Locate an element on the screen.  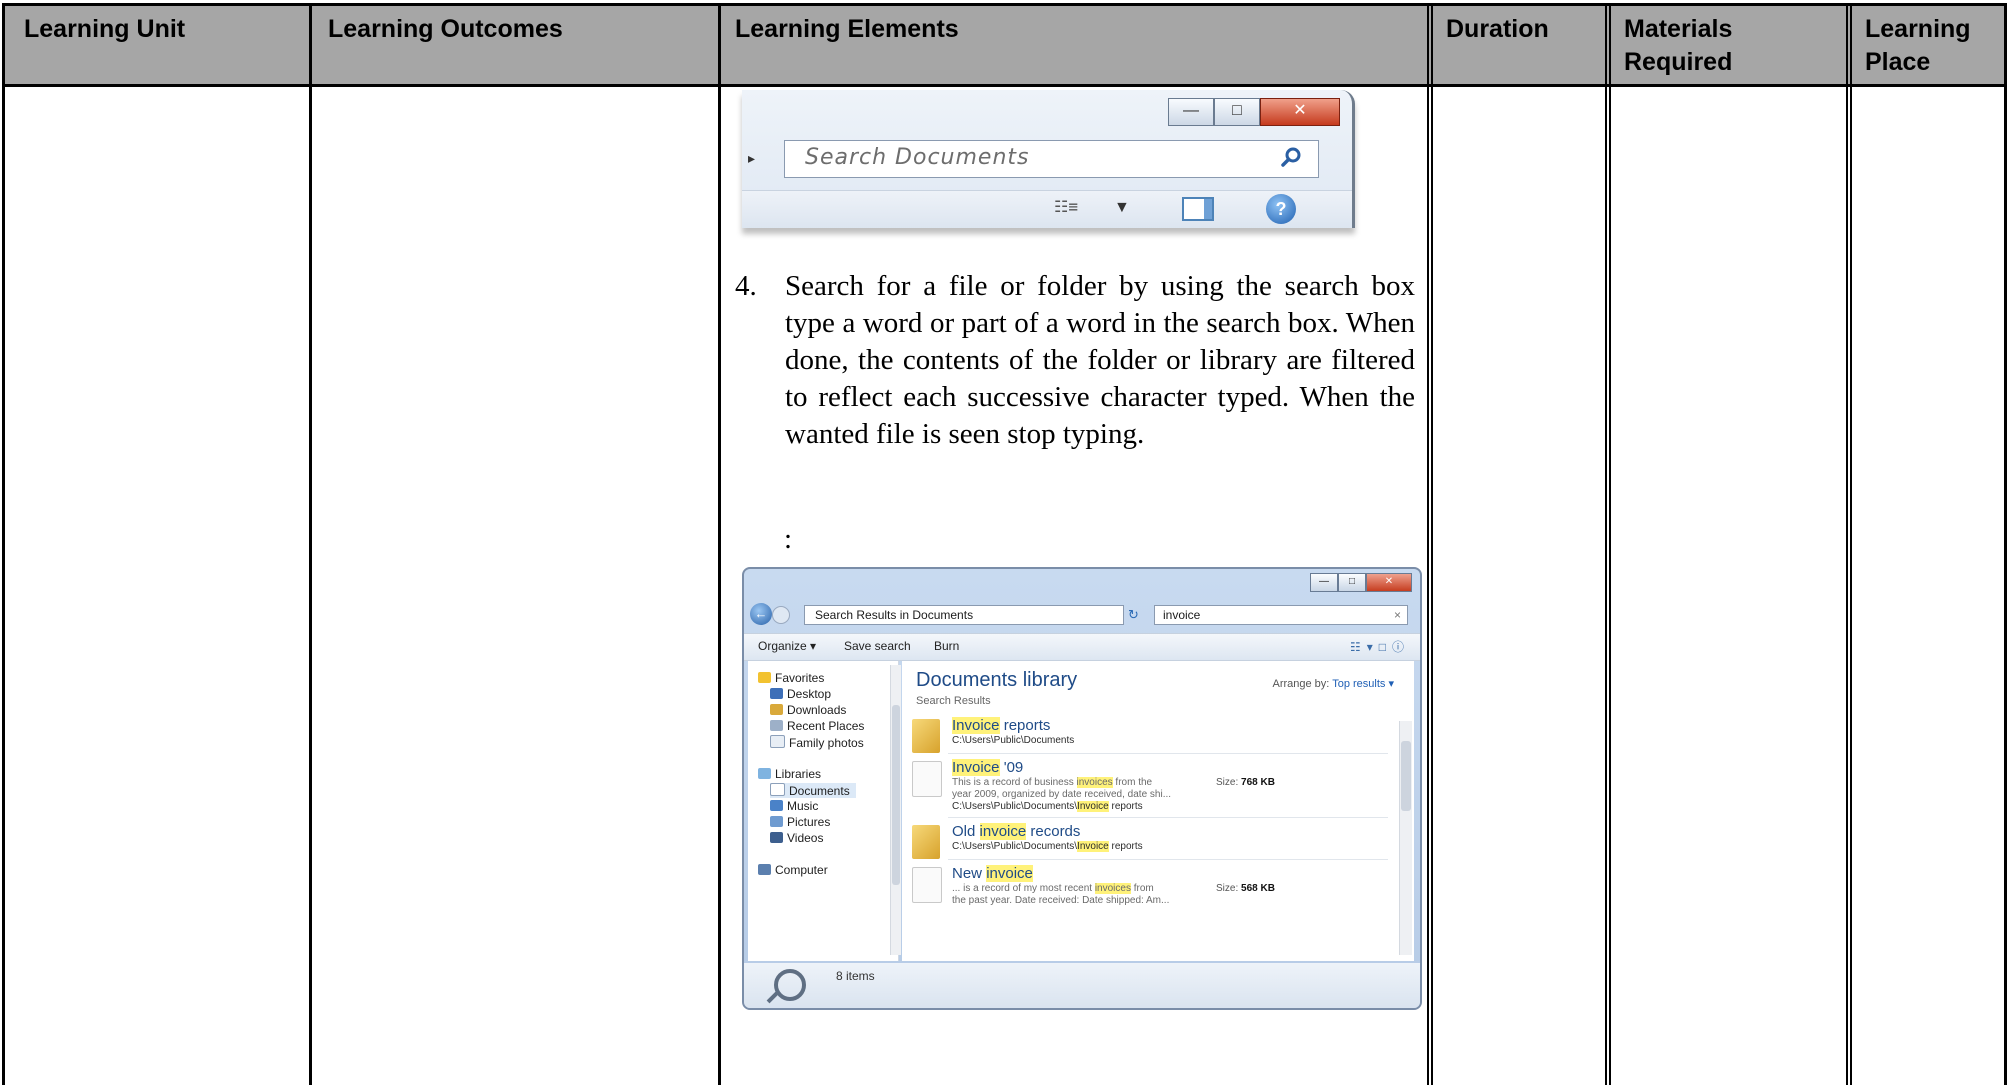
table-left-border is located at coordinates (3, 544).